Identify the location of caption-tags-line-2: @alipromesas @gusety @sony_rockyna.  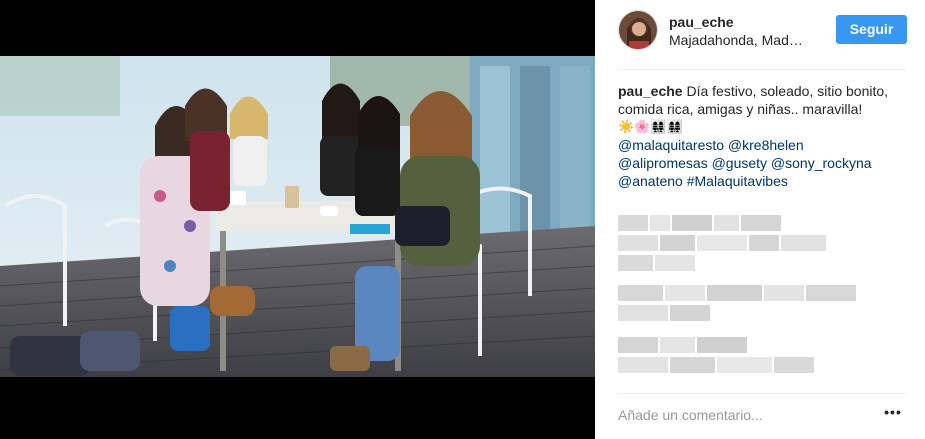
(763, 163).